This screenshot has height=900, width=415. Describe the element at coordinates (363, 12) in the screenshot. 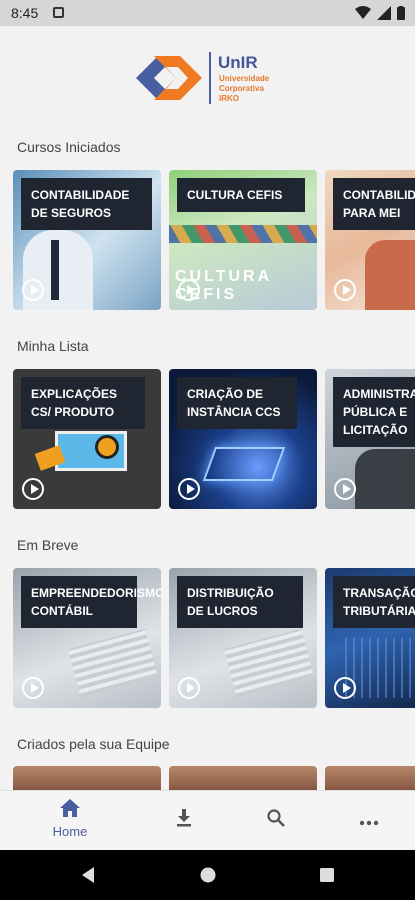

I see `wifi-icon` at that location.